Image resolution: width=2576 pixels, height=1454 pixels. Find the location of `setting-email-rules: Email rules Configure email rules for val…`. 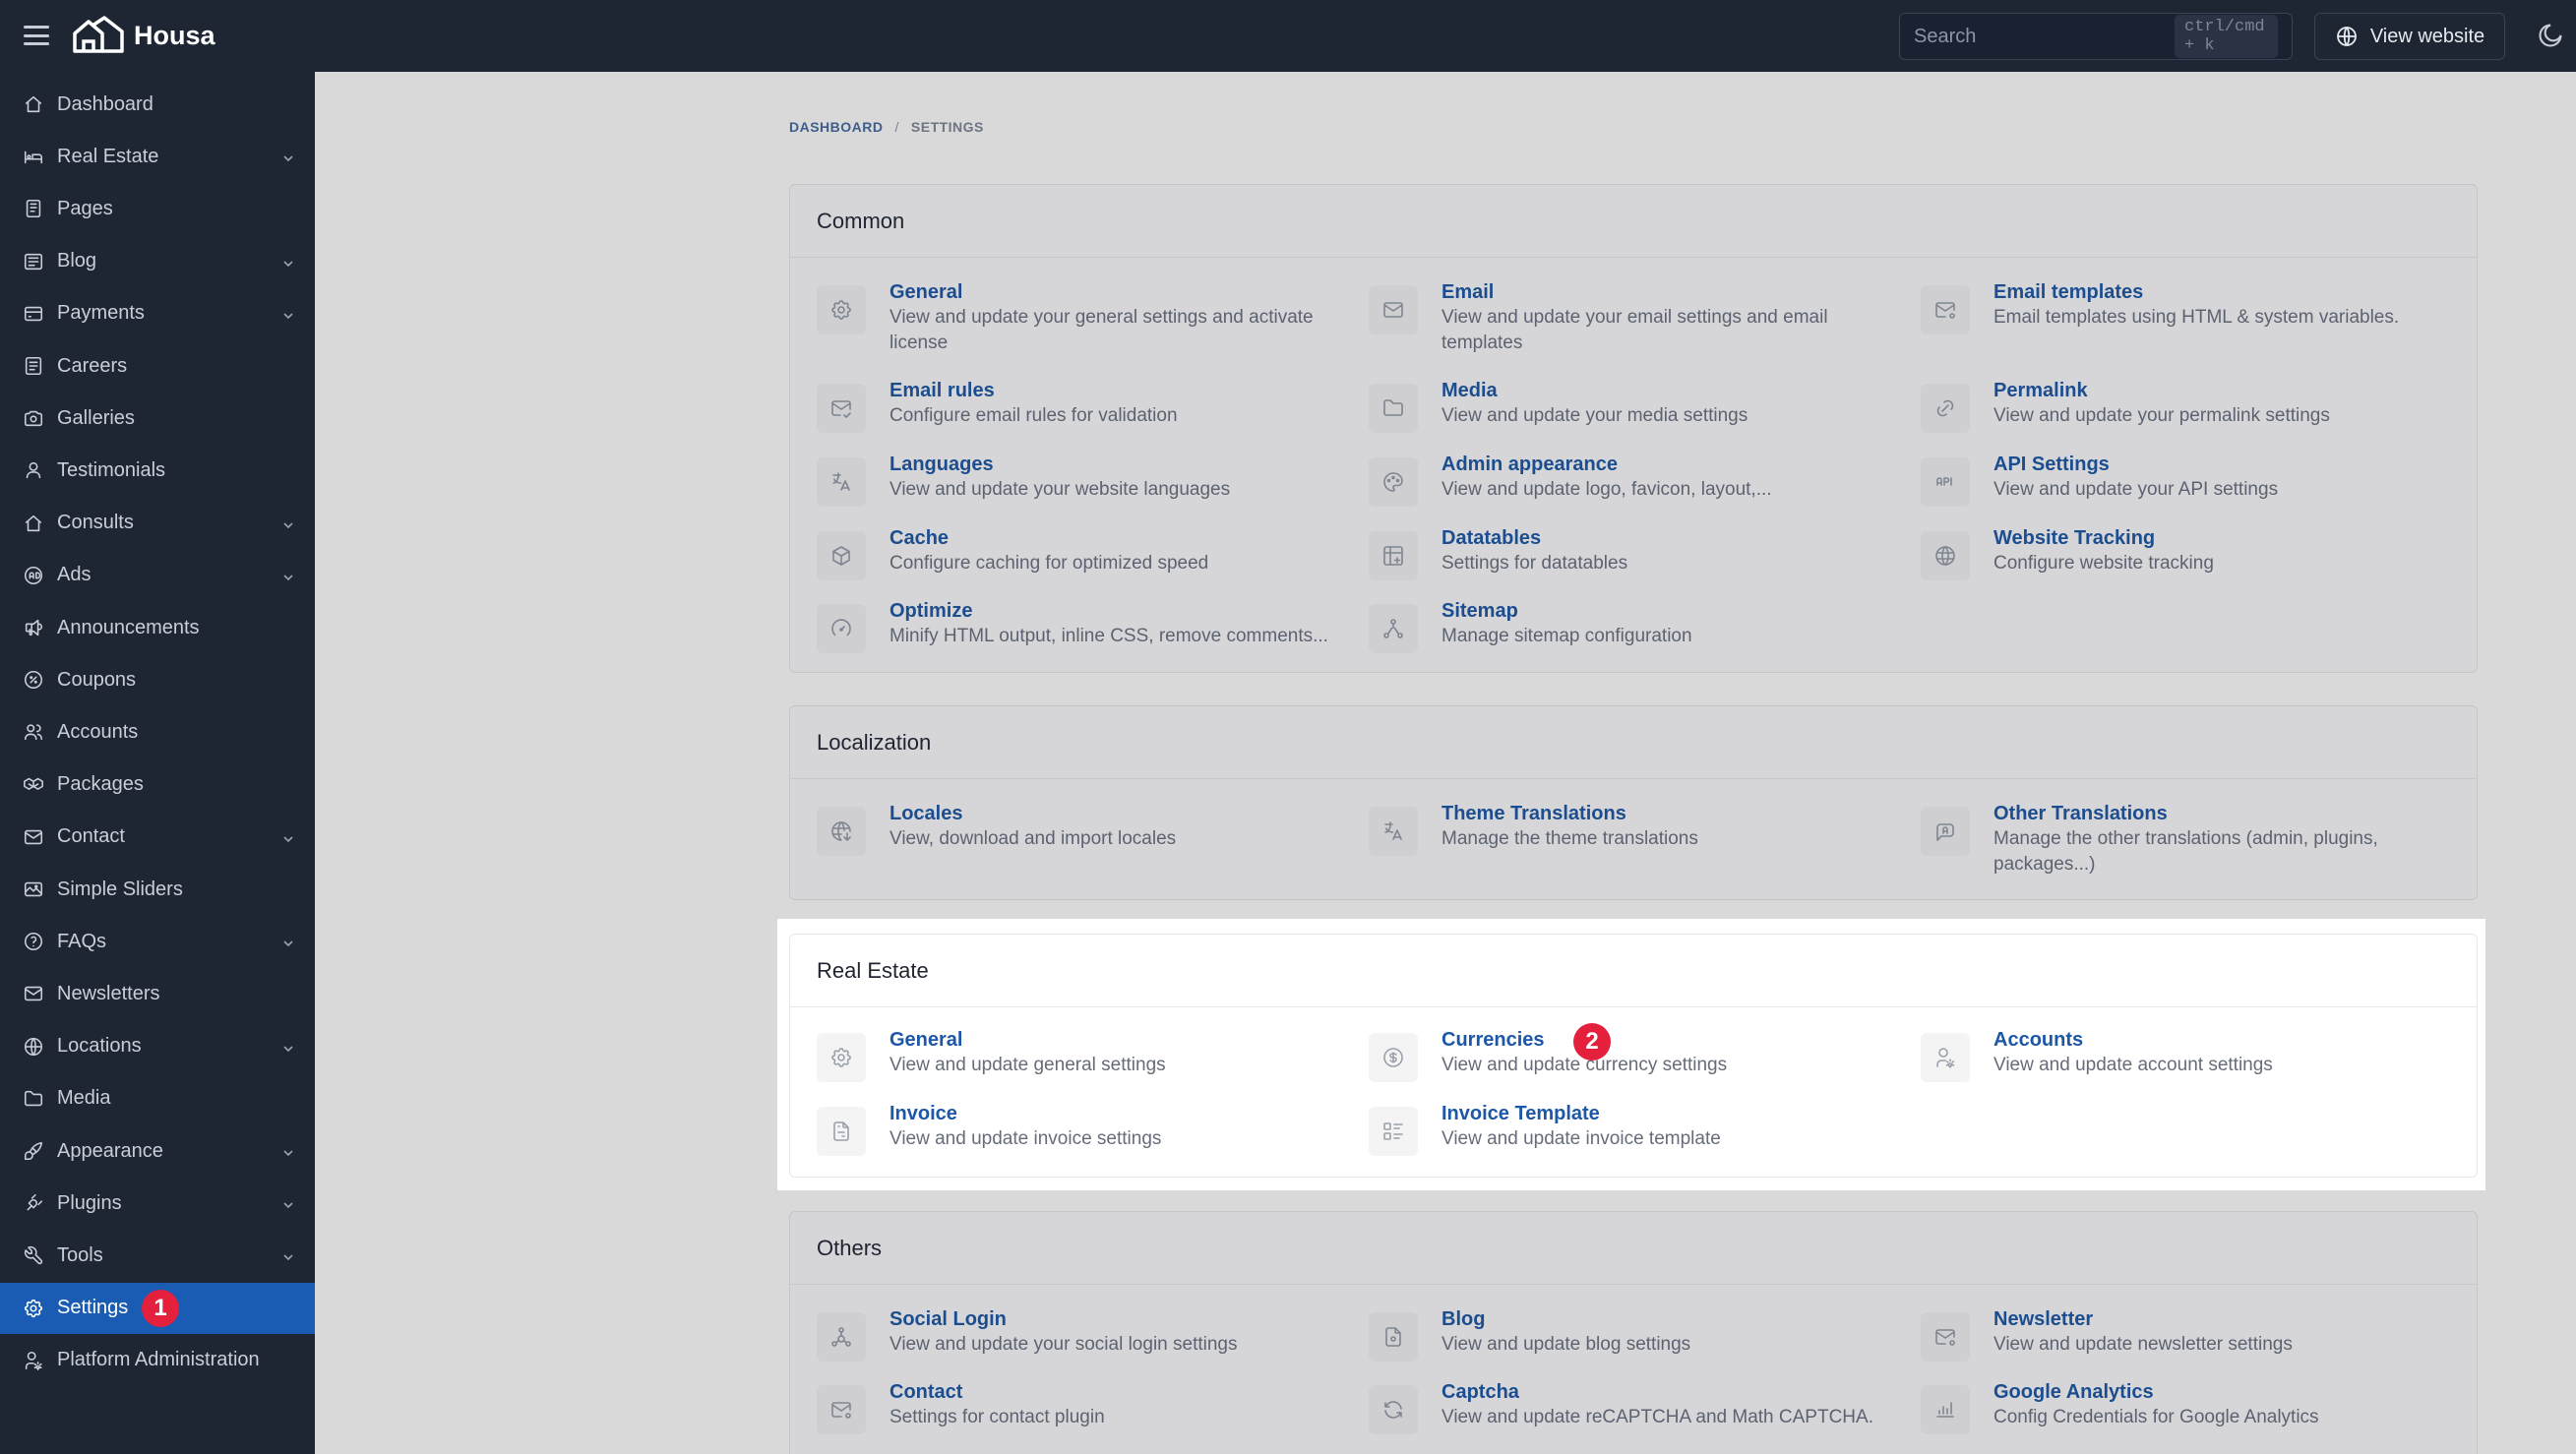

setting-email-rules: Email rules Configure email rules for val… is located at coordinates (1082, 405).